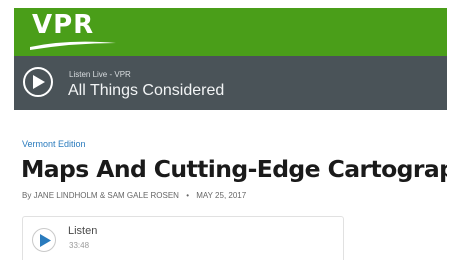 Image resolution: width=461 pixels, height=260 pixels. I want to click on logo-swoosh-icon, so click(73, 45).